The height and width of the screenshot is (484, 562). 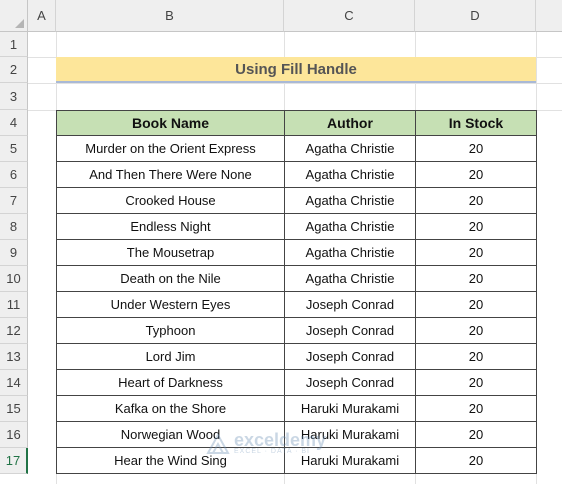 I want to click on book-name-cell: The Mousetrap, so click(x=170, y=252).